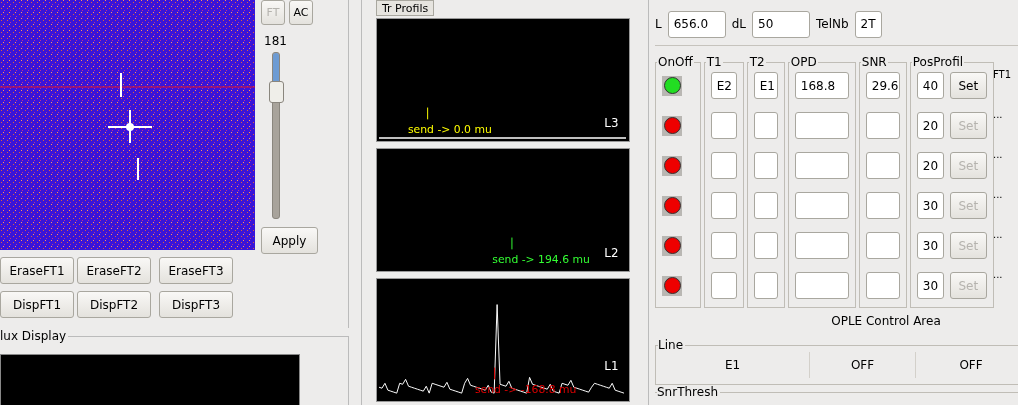 The height and width of the screenshot is (405, 1018). What do you see at coordinates (696, 24) in the screenshot?
I see `value-field: 656.0` at bounding box center [696, 24].